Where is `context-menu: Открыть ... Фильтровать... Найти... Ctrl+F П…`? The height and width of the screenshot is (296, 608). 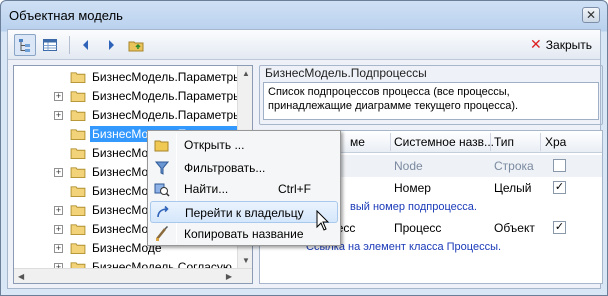 context-menu: Открыть ... Фильтровать... Найти... Ctrl+F П… is located at coordinates (244, 188).